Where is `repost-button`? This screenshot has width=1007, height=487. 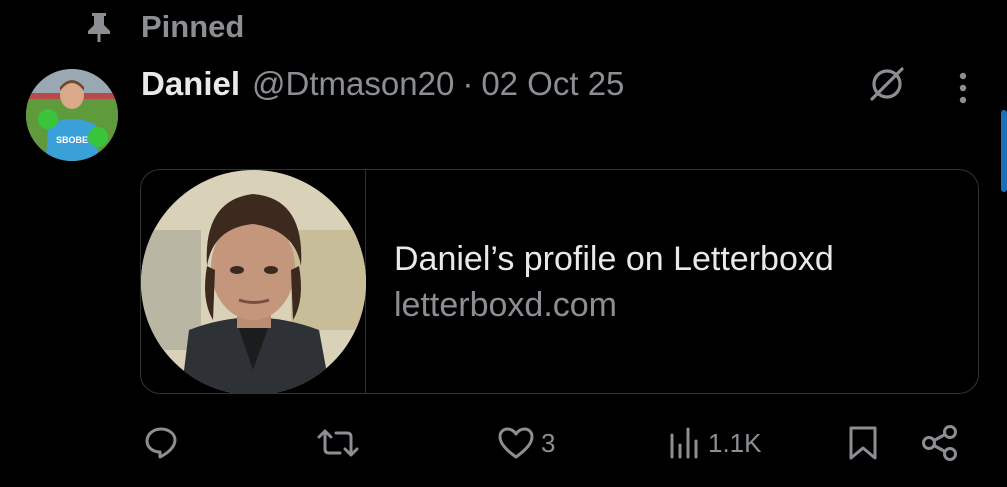
repost-button is located at coordinates (338, 443).